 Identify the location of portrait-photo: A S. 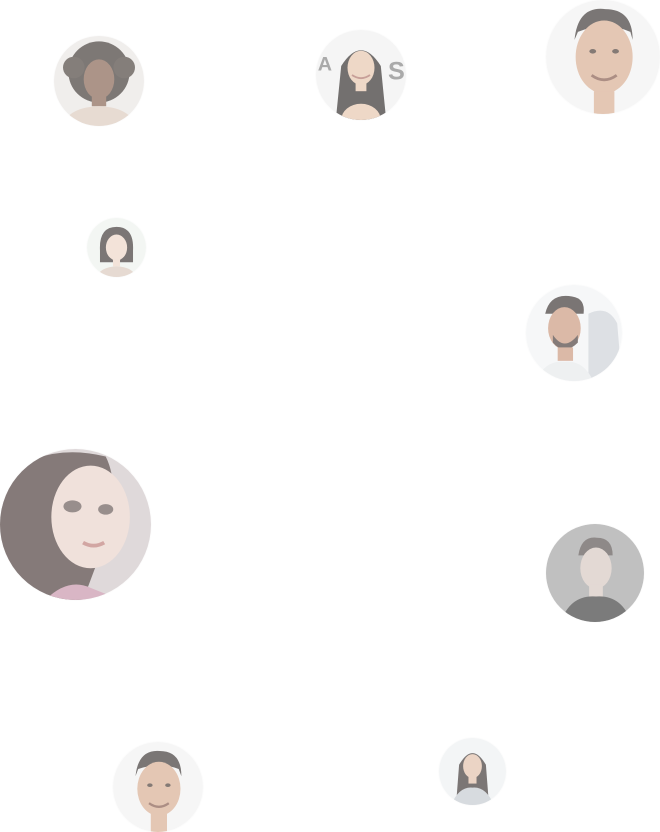
(361, 75).